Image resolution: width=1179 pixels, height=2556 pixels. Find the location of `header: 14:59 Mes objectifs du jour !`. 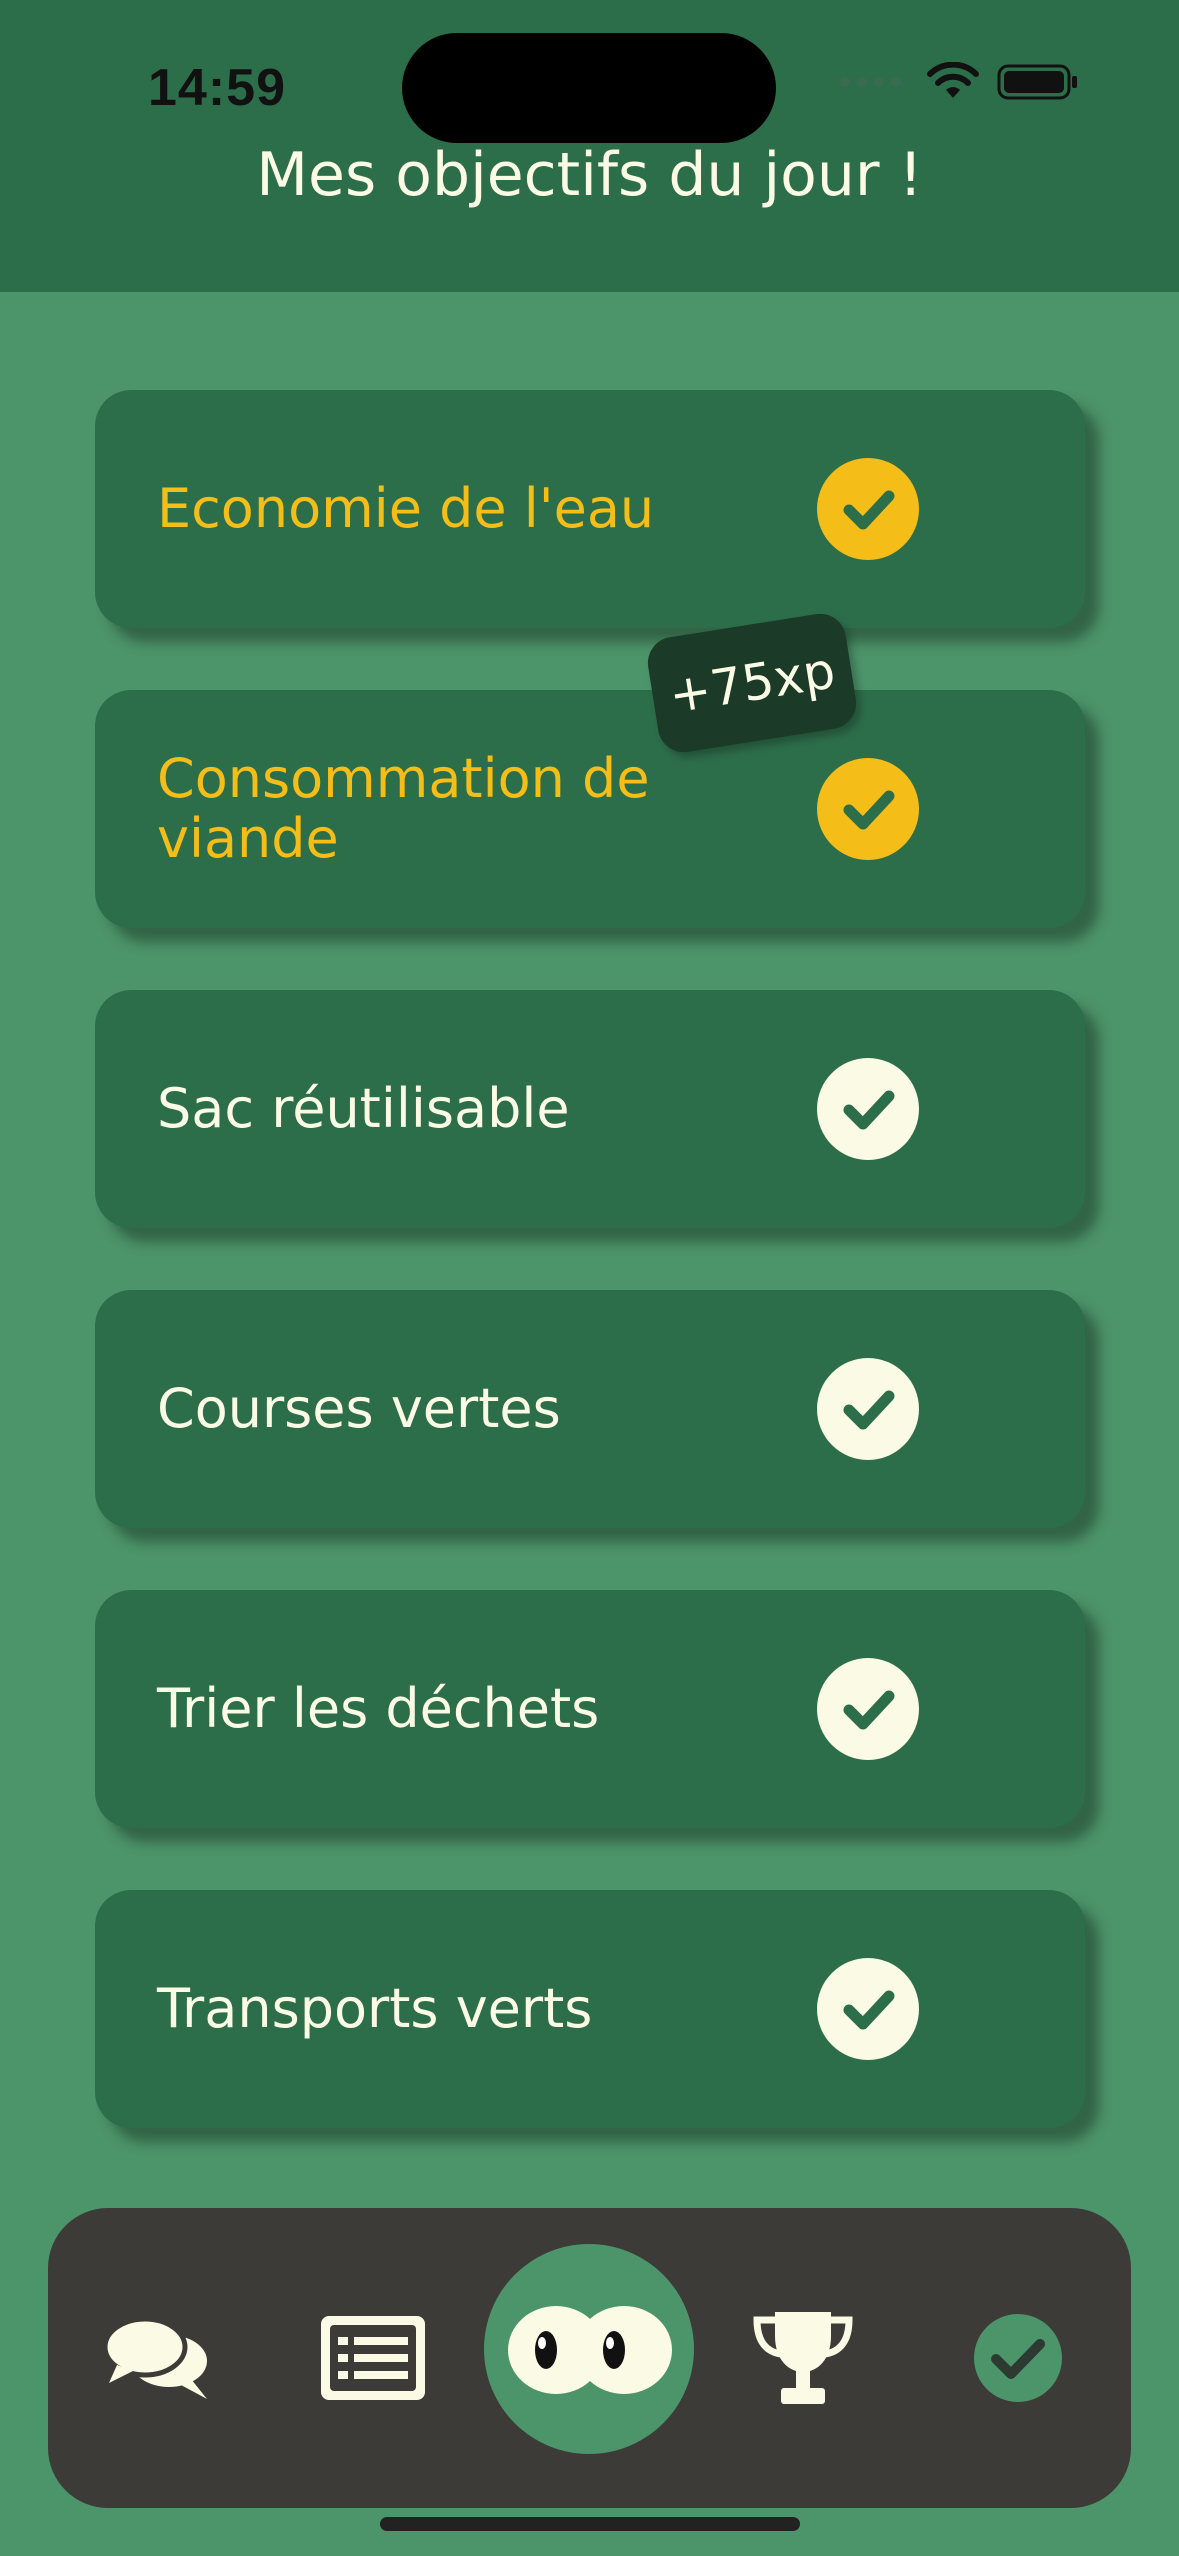

header: 14:59 Mes objectifs du jour ! is located at coordinates (589, 146).